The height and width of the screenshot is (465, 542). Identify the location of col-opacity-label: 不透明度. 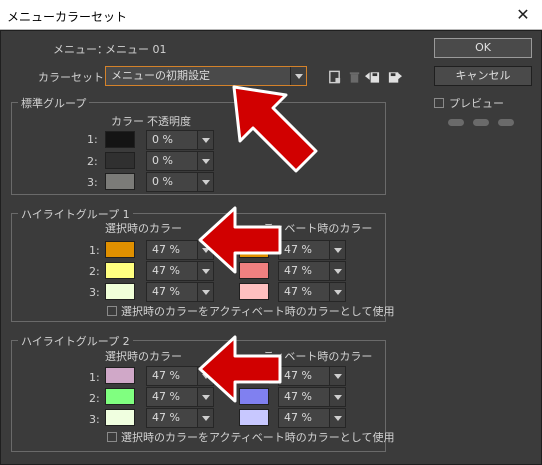
(169, 121).